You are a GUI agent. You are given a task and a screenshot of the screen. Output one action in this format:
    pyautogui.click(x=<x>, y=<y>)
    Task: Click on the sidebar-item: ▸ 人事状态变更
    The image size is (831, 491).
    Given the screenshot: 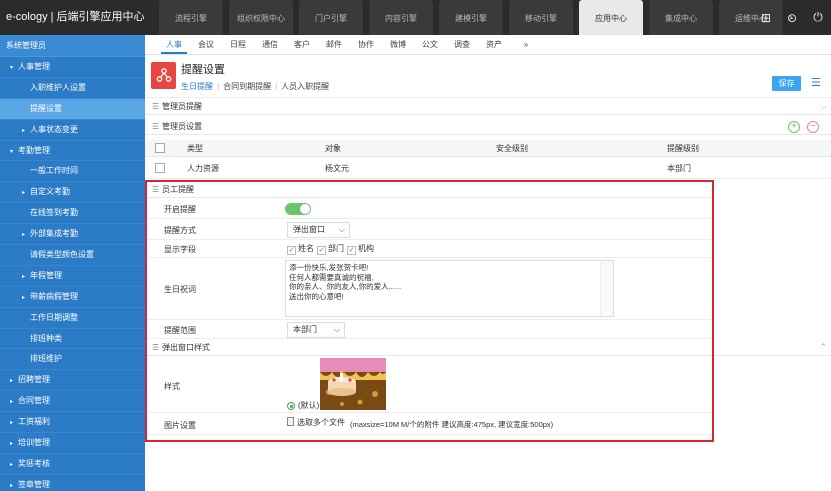 What is the action you would take?
    pyautogui.click(x=72, y=130)
    